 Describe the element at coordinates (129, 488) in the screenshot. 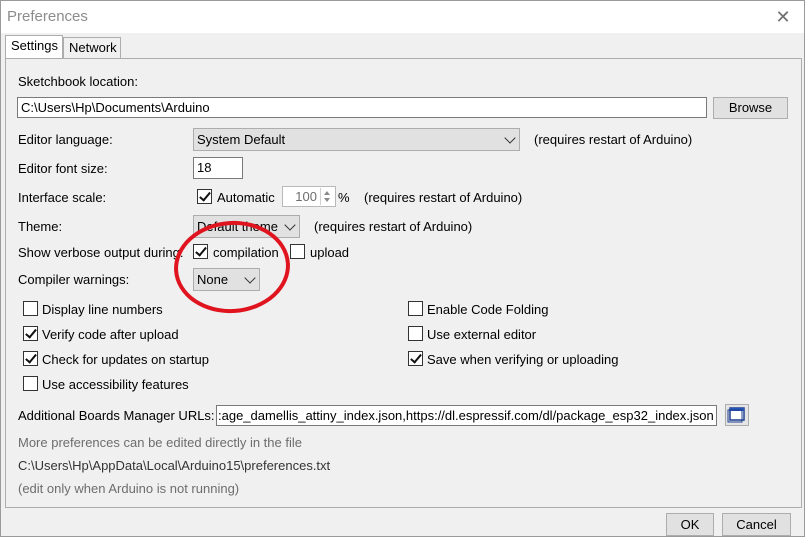

I see `edit-note-text: (edit only when Arduino is not running)` at that location.